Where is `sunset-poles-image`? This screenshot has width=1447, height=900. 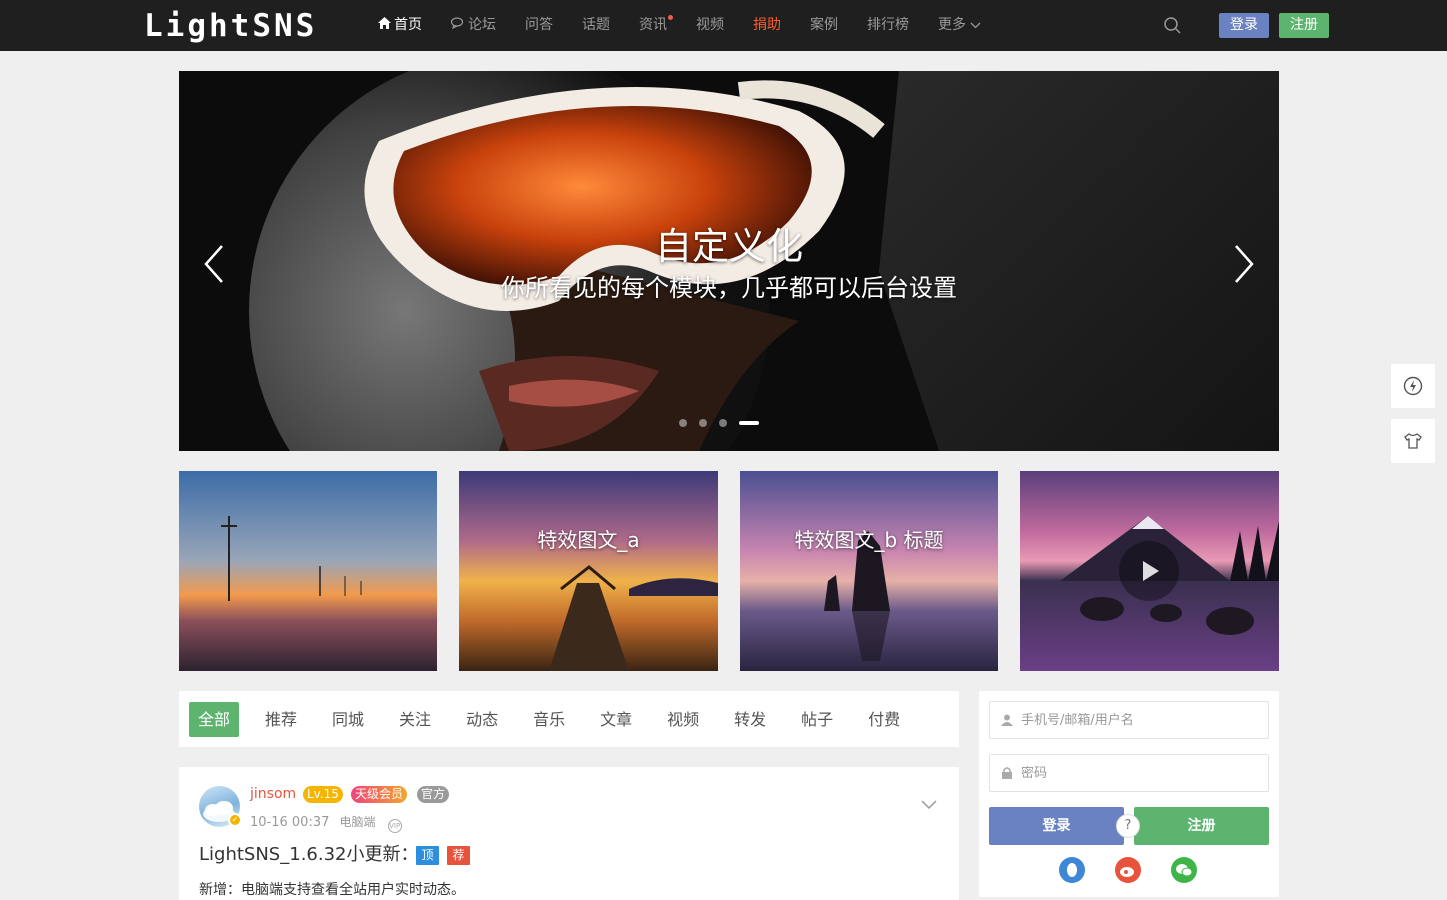 sunset-poles-image is located at coordinates (308, 571).